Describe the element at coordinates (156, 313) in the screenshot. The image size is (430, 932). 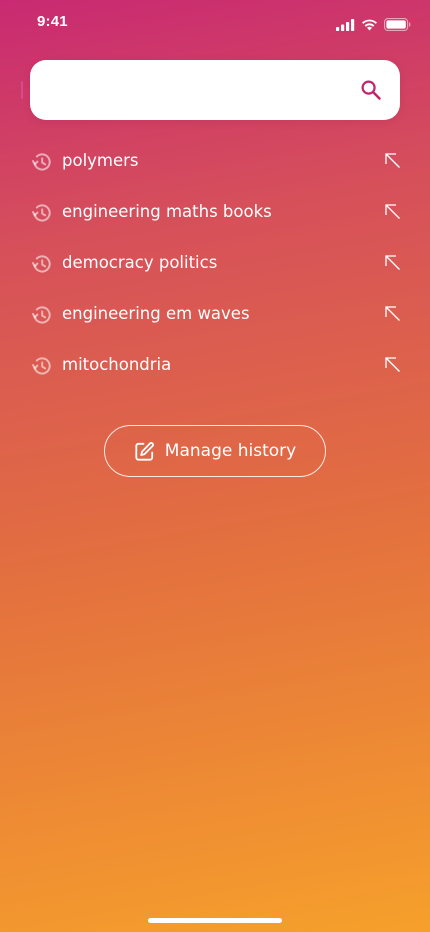
I see `history-item-label: engineering em waves` at that location.